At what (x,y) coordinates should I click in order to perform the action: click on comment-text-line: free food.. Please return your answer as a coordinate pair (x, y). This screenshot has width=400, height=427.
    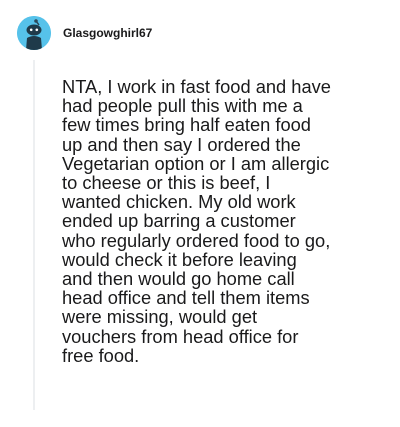
    Looking at the image, I should click on (101, 355).